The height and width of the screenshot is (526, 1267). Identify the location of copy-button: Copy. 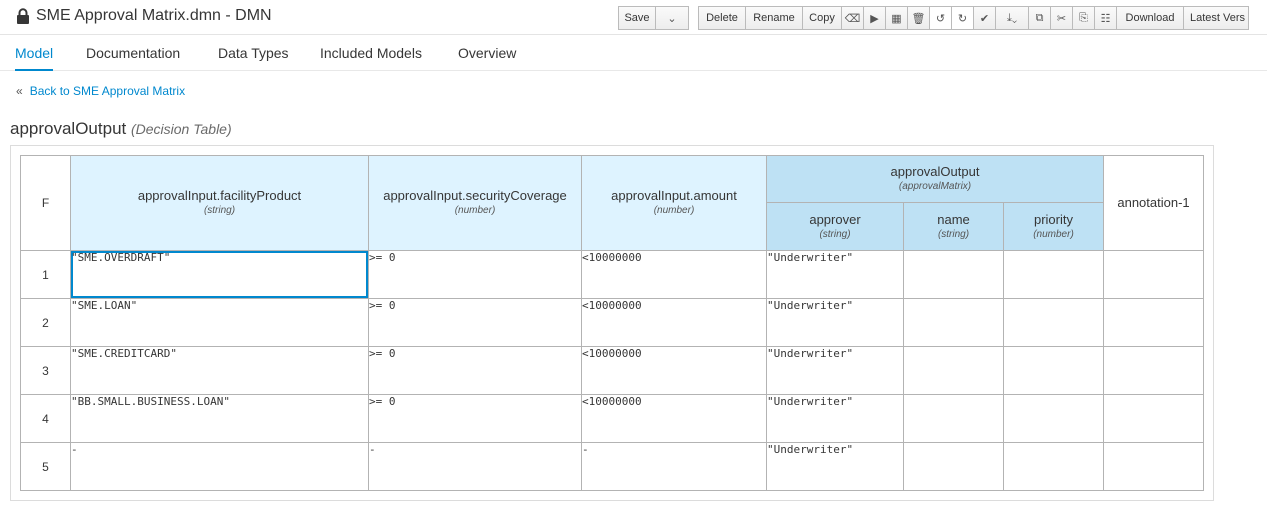
(822, 18).